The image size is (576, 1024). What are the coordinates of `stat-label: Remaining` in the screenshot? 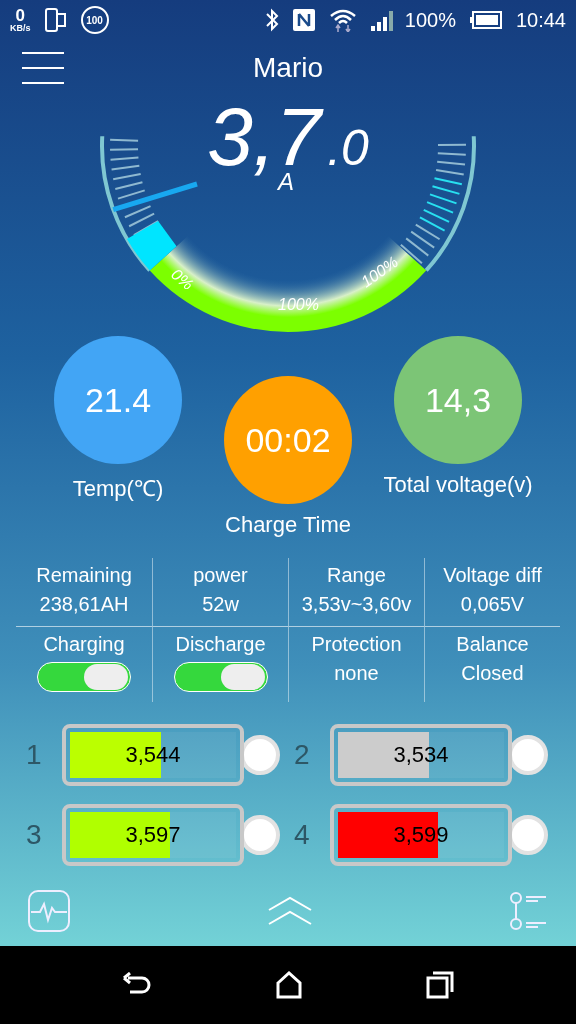 It's located at (84, 575).